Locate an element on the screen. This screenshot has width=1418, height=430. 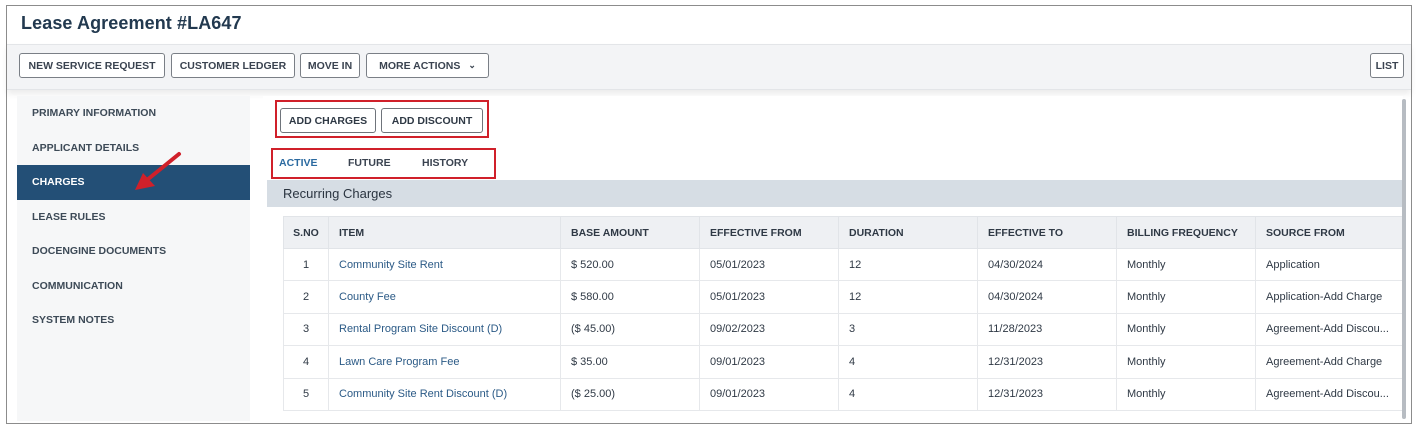
sidebar-item-communication: COMMUNICATION is located at coordinates (133, 286).